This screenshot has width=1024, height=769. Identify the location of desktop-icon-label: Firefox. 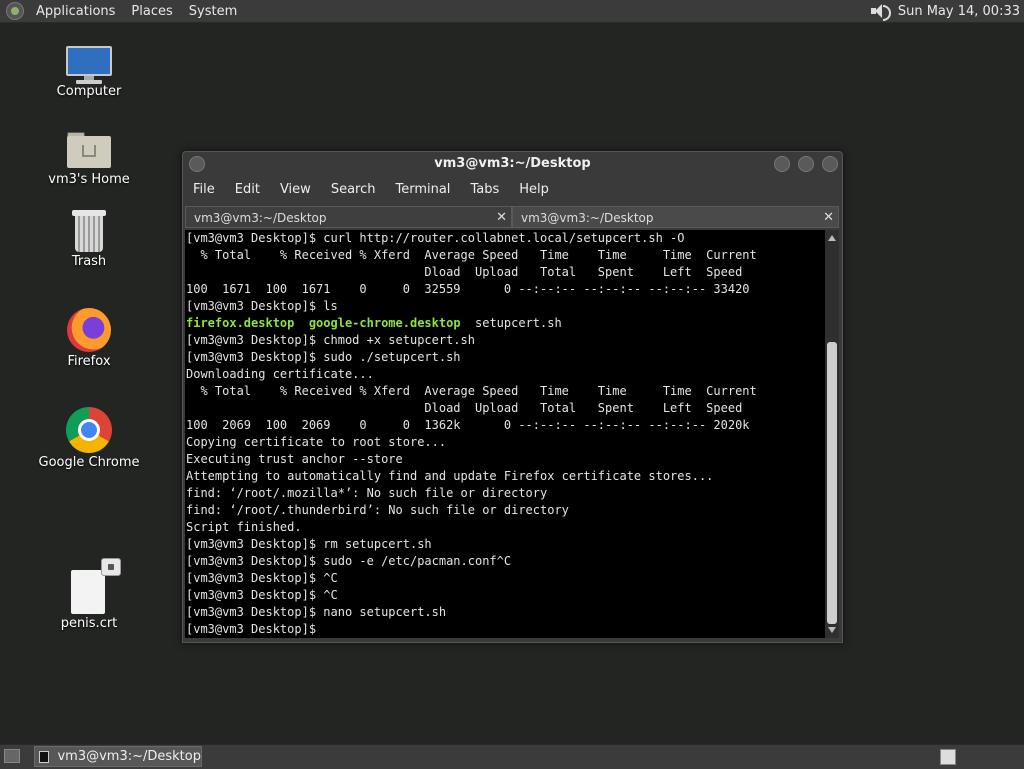
(89, 361).